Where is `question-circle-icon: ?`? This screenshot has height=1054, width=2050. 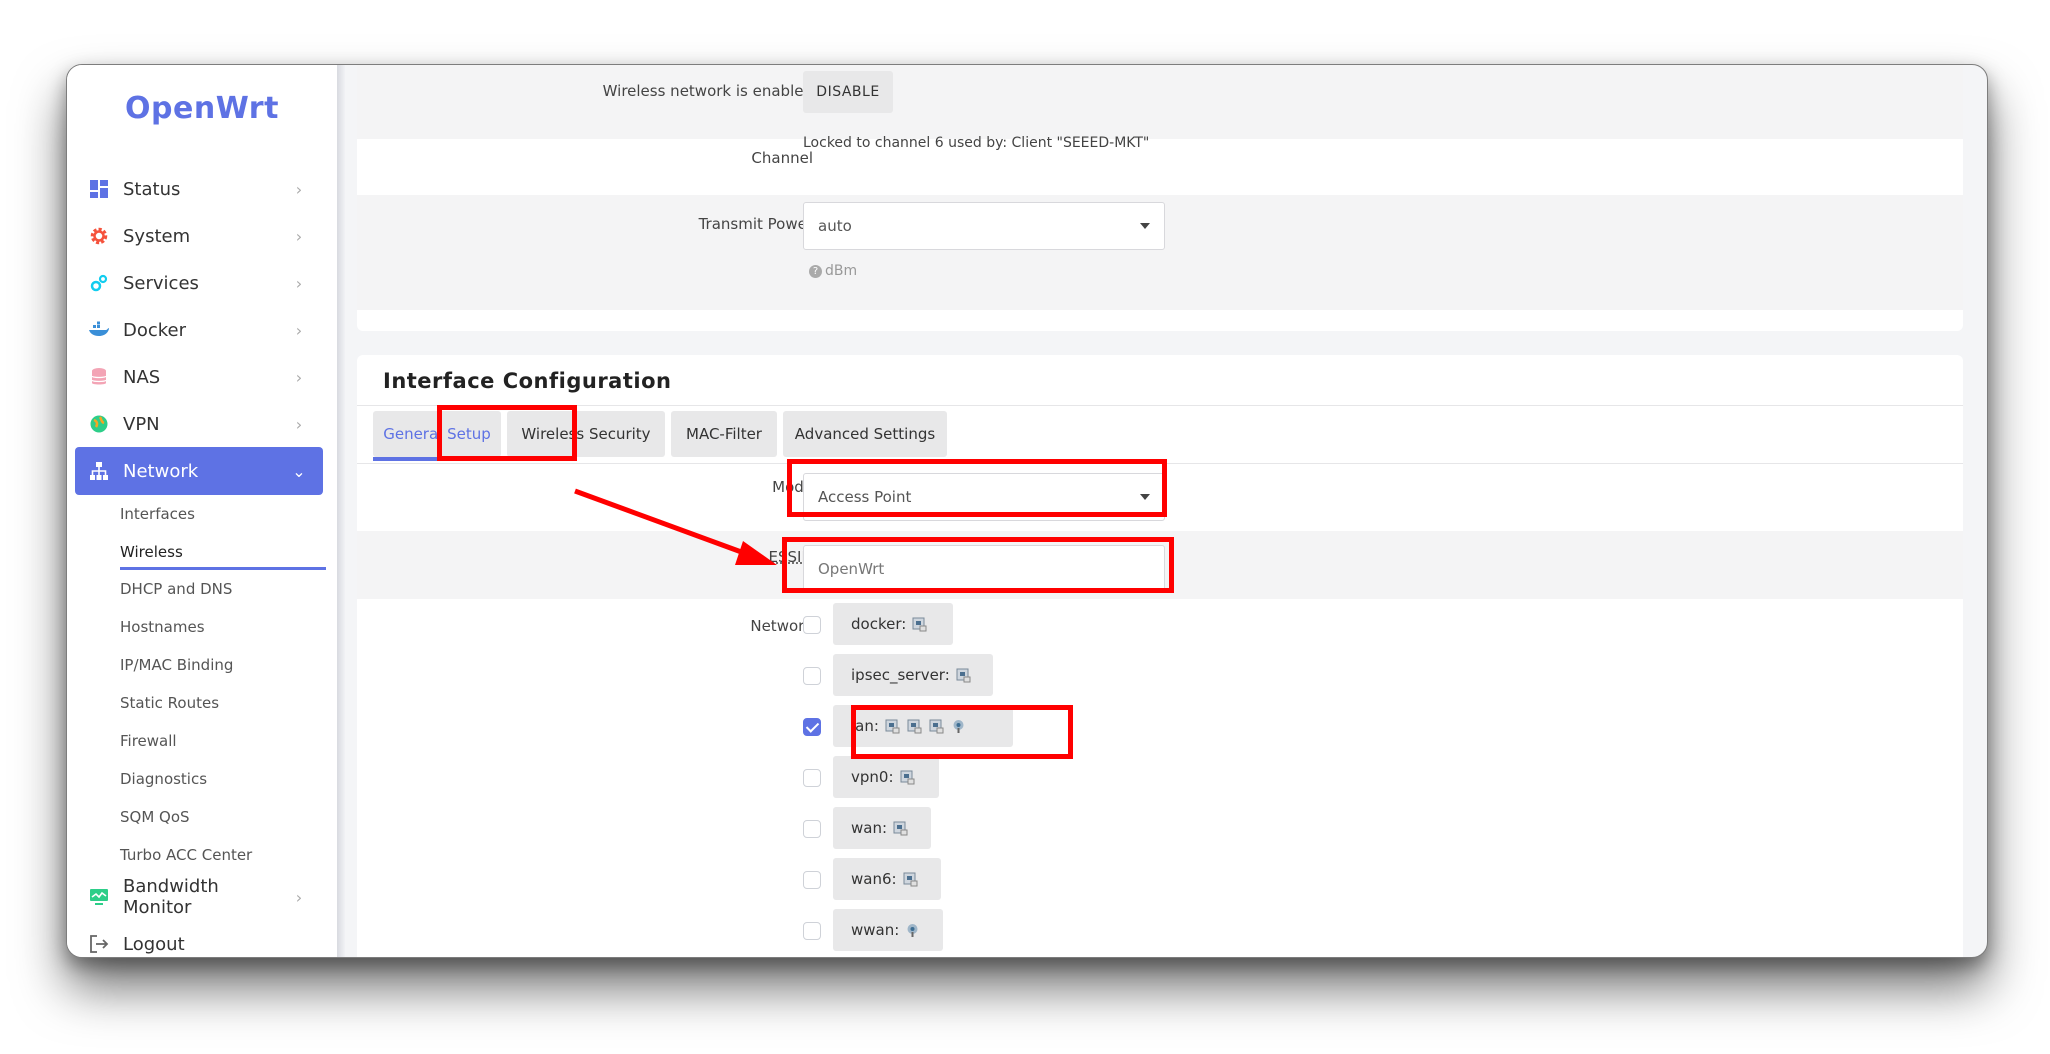 question-circle-icon: ? is located at coordinates (815, 271).